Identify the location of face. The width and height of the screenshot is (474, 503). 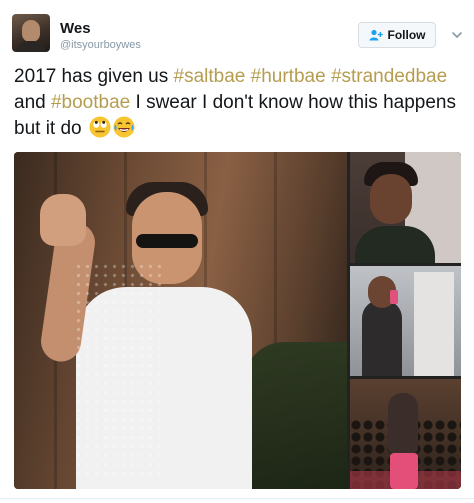
(391, 199).